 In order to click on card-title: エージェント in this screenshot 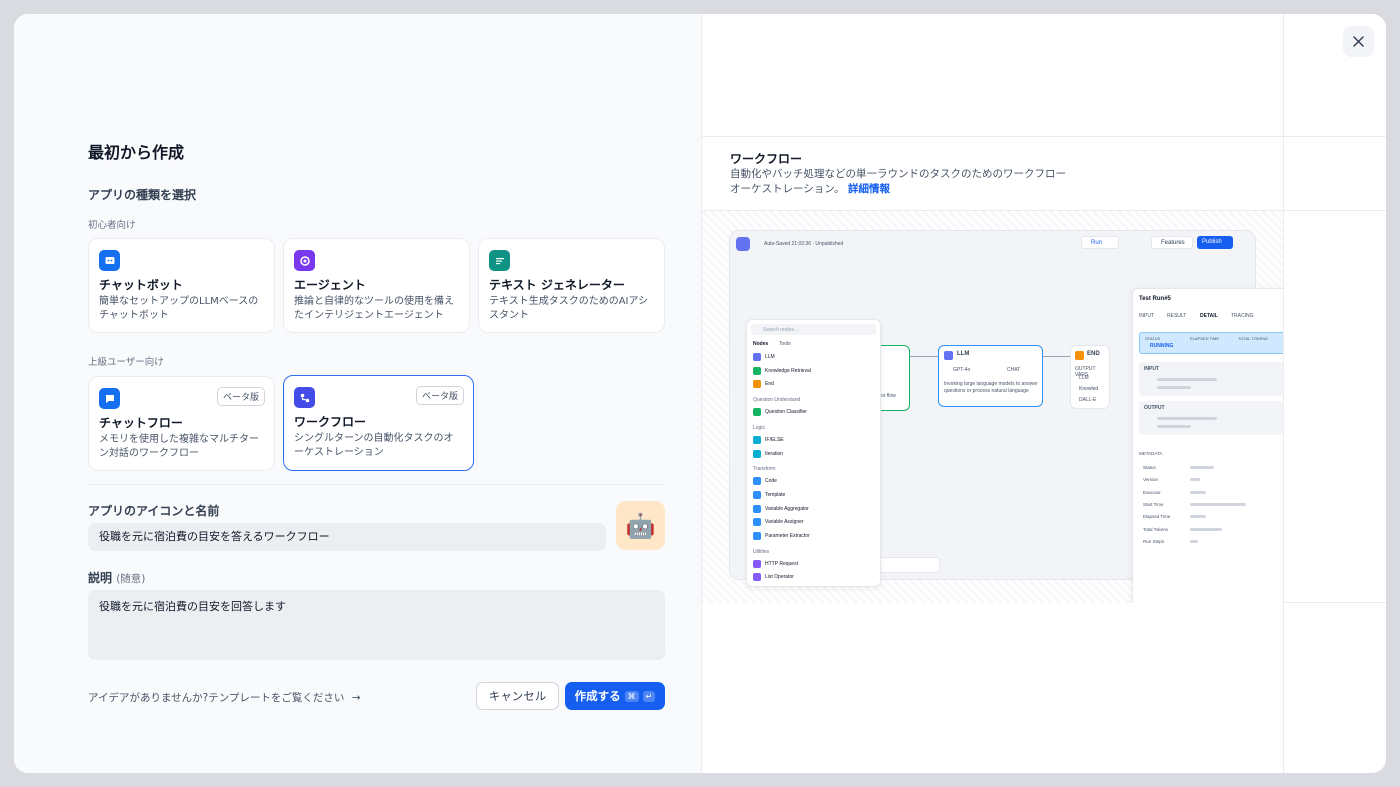, I will do `click(330, 285)`.